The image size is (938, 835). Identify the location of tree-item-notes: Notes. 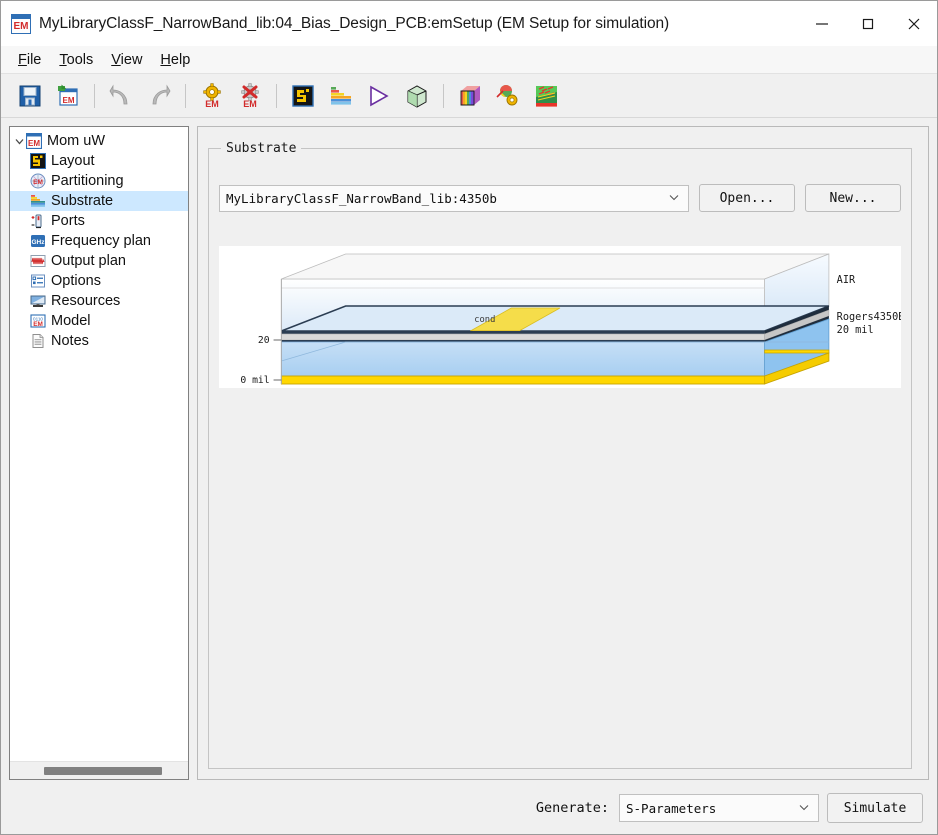
(99, 341).